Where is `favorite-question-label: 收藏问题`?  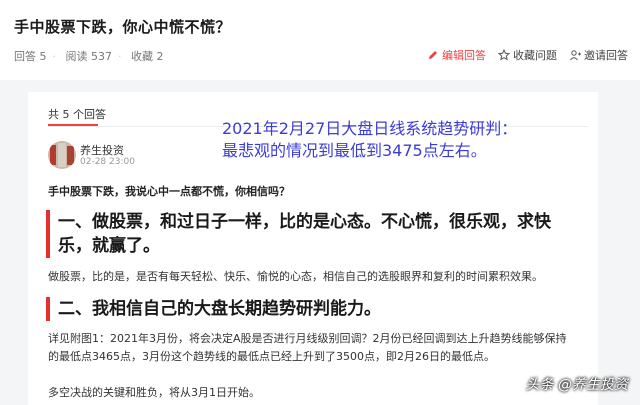 favorite-question-label: 收藏问题 is located at coordinates (535, 55).